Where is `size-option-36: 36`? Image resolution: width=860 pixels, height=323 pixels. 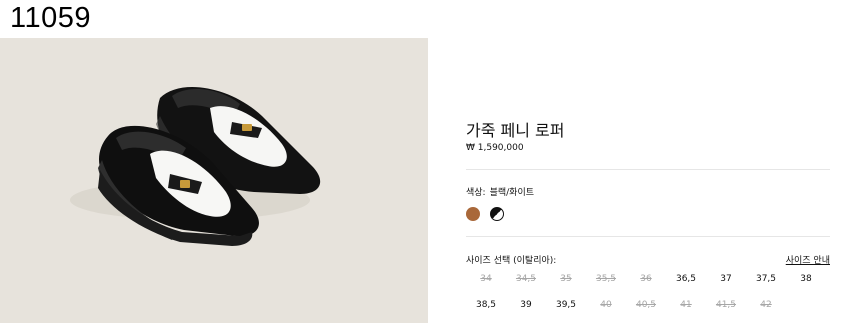 size-option-36: 36 is located at coordinates (646, 279).